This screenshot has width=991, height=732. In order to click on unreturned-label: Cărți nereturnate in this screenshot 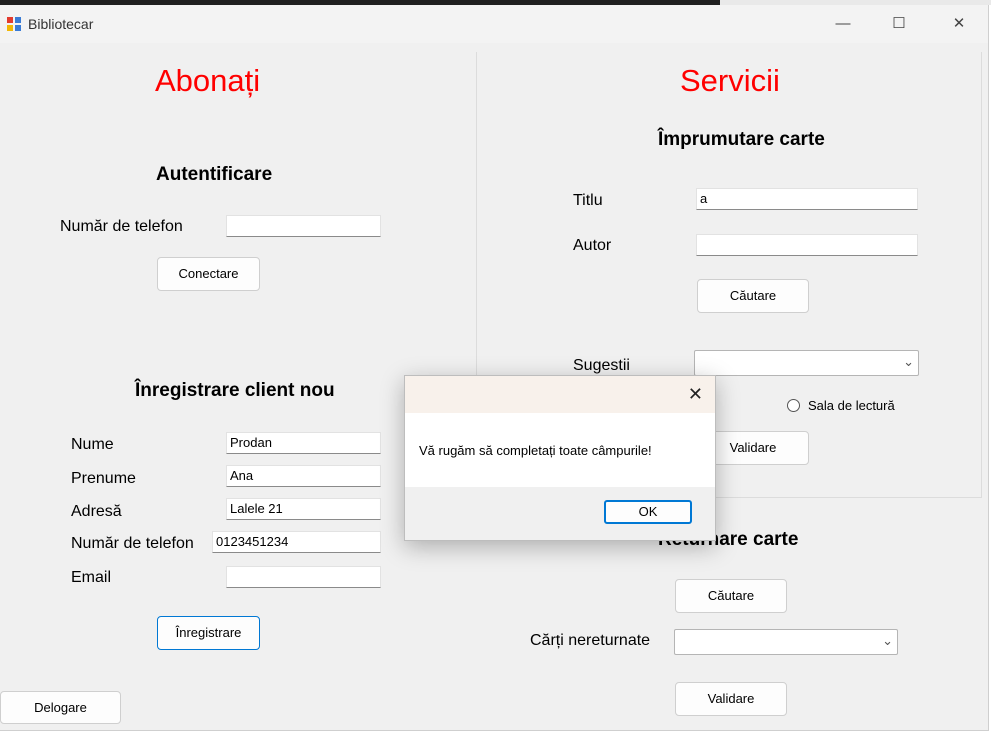, I will do `click(590, 640)`.